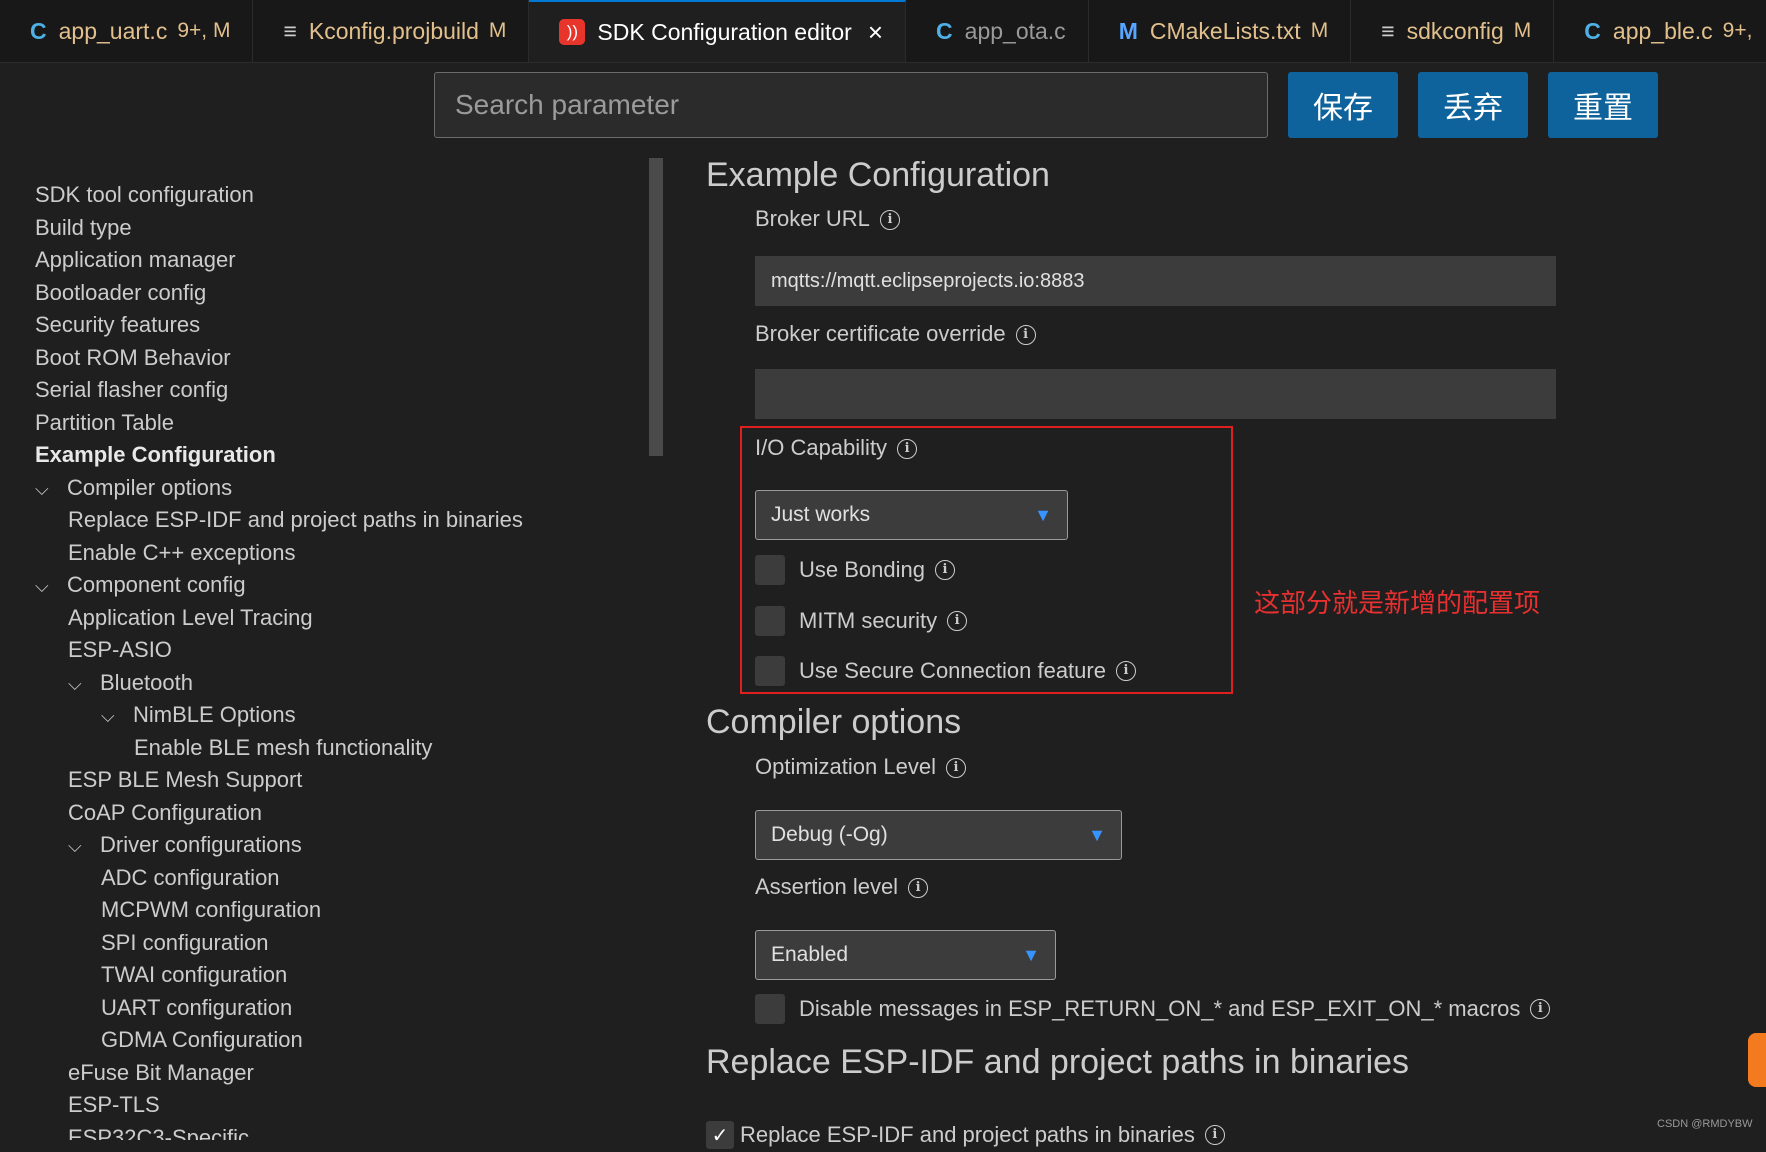 Image resolution: width=1766 pixels, height=1152 pixels. What do you see at coordinates (1155, 281) in the screenshot?
I see `broker-url-input` at bounding box center [1155, 281].